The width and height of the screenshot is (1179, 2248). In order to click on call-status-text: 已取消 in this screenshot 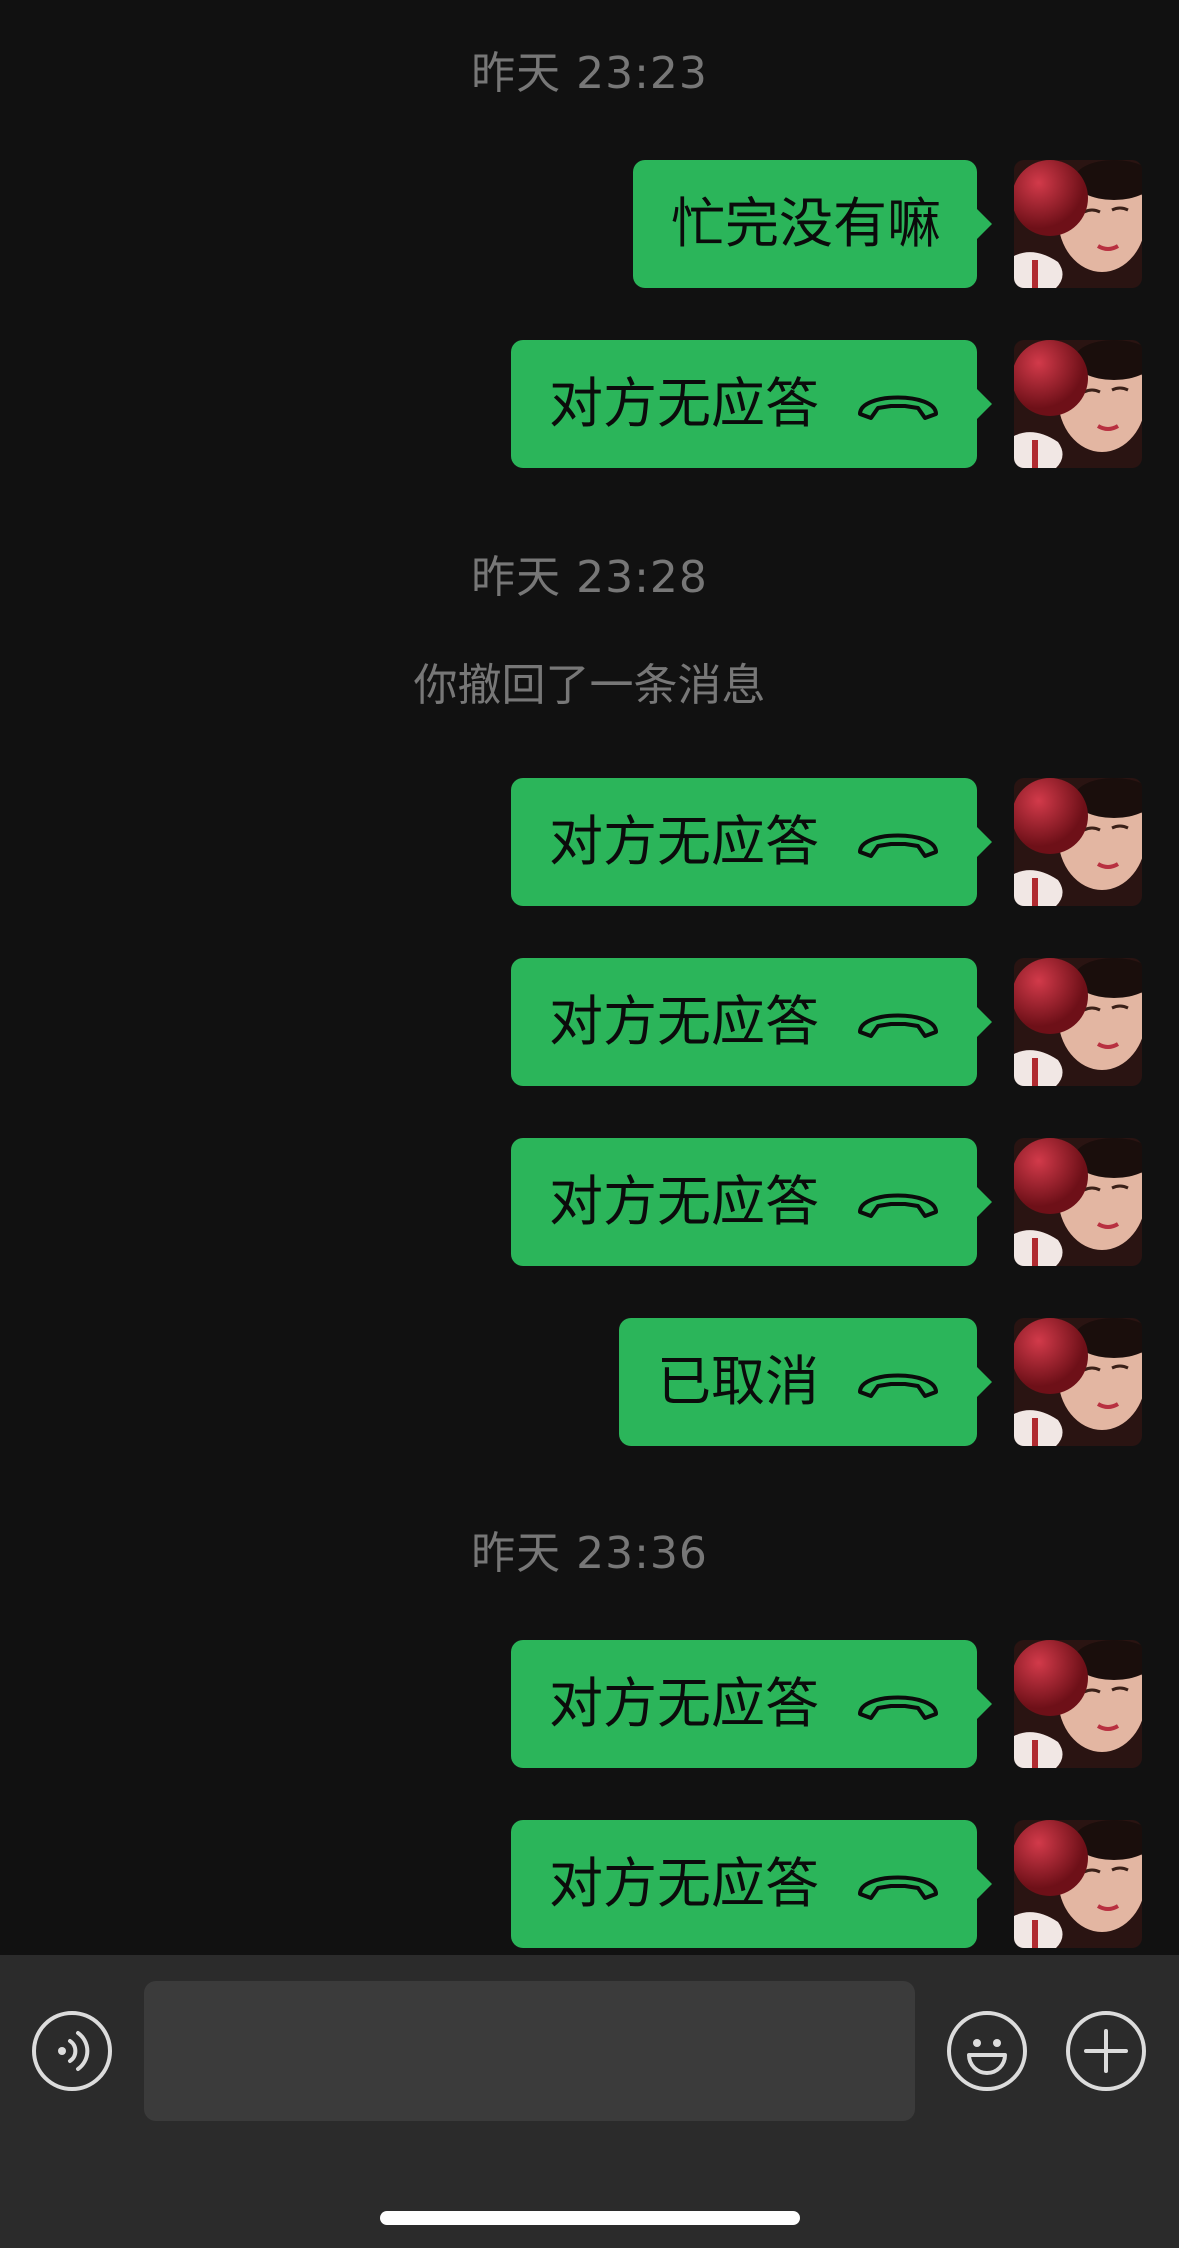, I will do `click(738, 1381)`.